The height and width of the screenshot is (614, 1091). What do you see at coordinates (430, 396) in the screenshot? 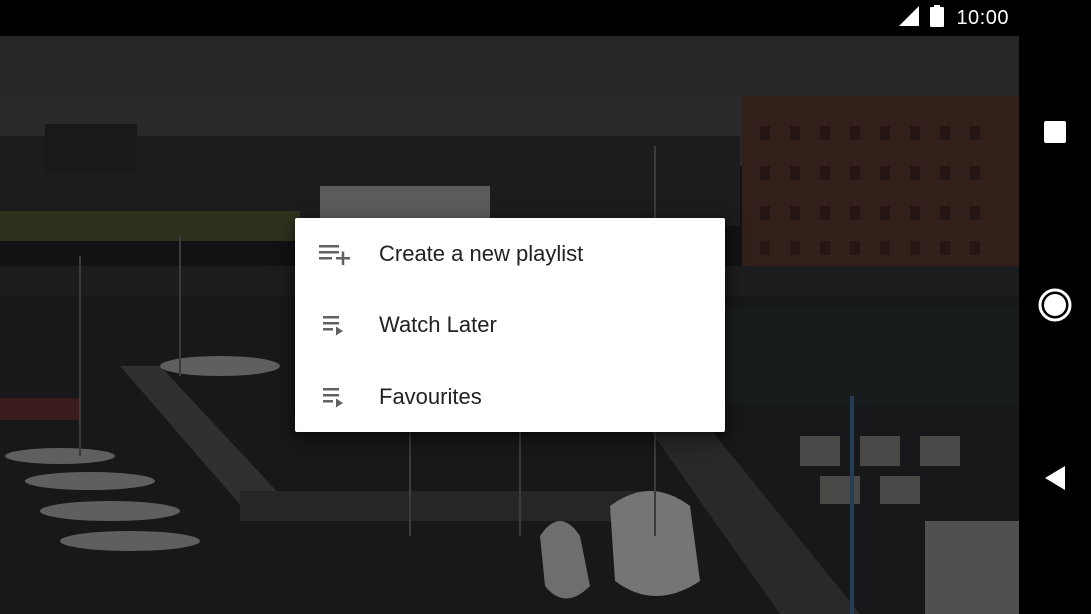
I see `menu-item-label: Favourites` at bounding box center [430, 396].